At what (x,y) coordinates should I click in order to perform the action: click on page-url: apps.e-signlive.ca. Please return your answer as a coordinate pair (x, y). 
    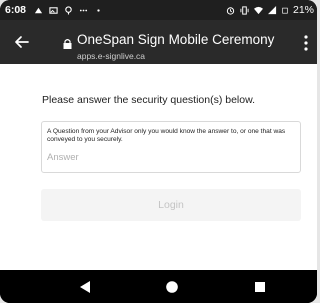
    Looking at the image, I should click on (111, 56).